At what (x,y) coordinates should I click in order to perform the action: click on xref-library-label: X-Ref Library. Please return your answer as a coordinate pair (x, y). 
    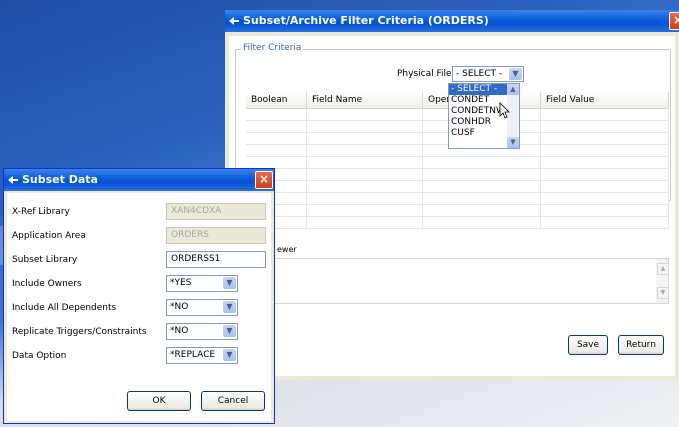
    Looking at the image, I should click on (41, 212).